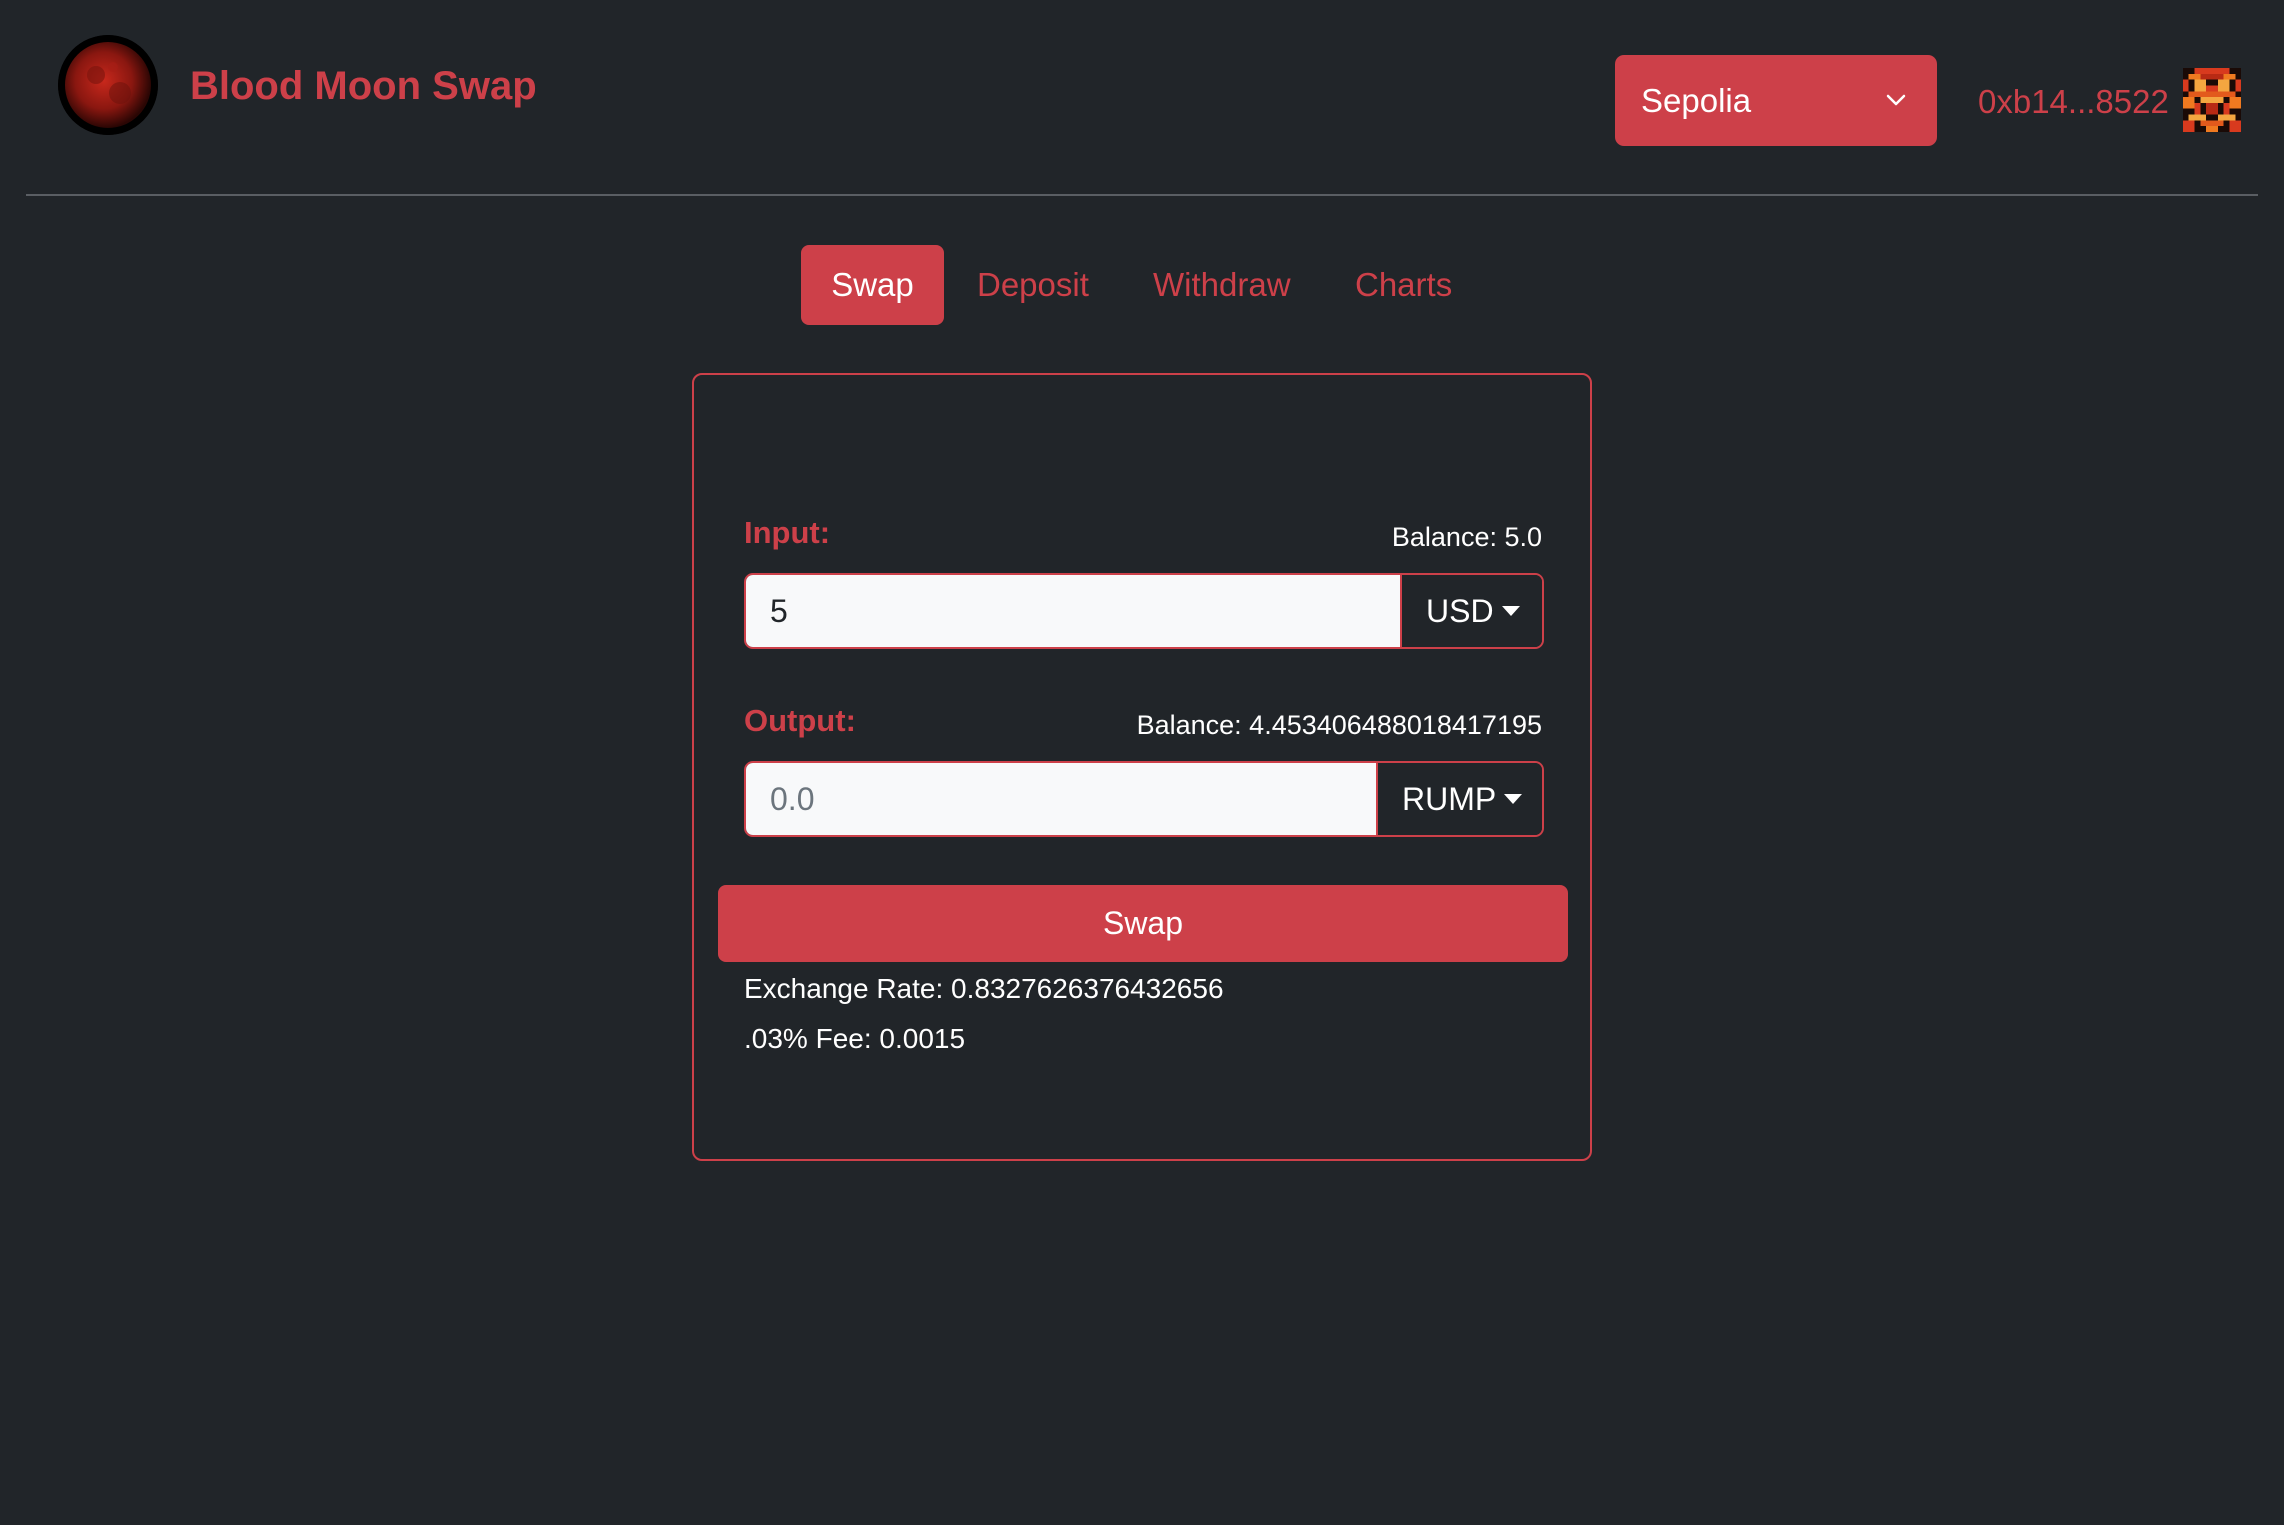  Describe the element at coordinates (1449, 799) in the screenshot. I see `output-token-label: RUMP` at that location.